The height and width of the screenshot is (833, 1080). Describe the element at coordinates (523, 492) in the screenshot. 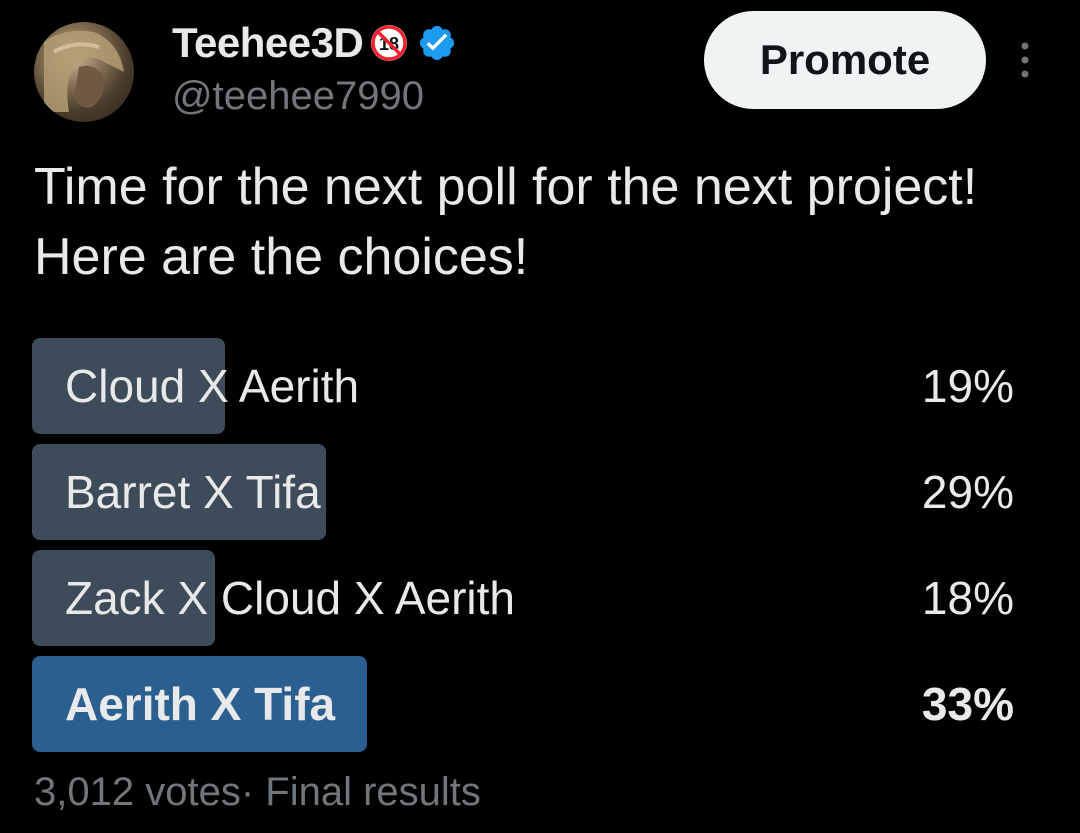

I see `poll-option: Barret X Tifa 29%` at that location.